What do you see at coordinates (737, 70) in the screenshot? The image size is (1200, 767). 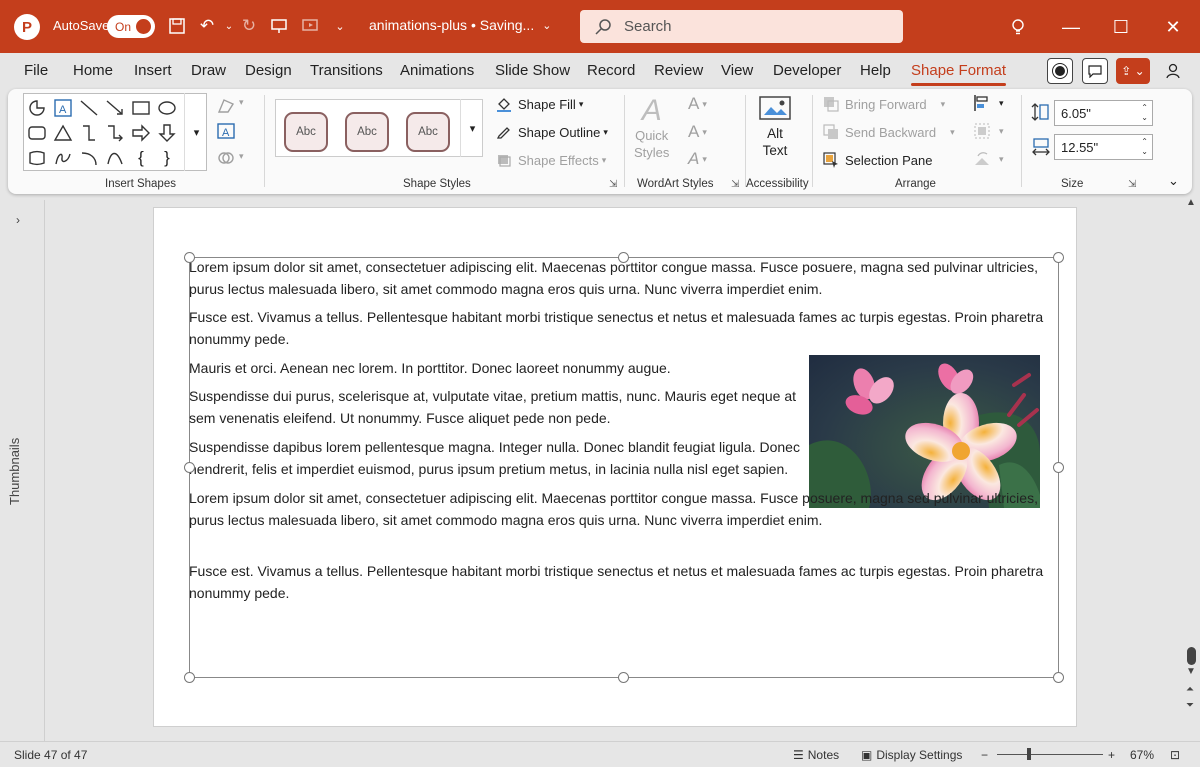 I see `tab-view: View` at bounding box center [737, 70].